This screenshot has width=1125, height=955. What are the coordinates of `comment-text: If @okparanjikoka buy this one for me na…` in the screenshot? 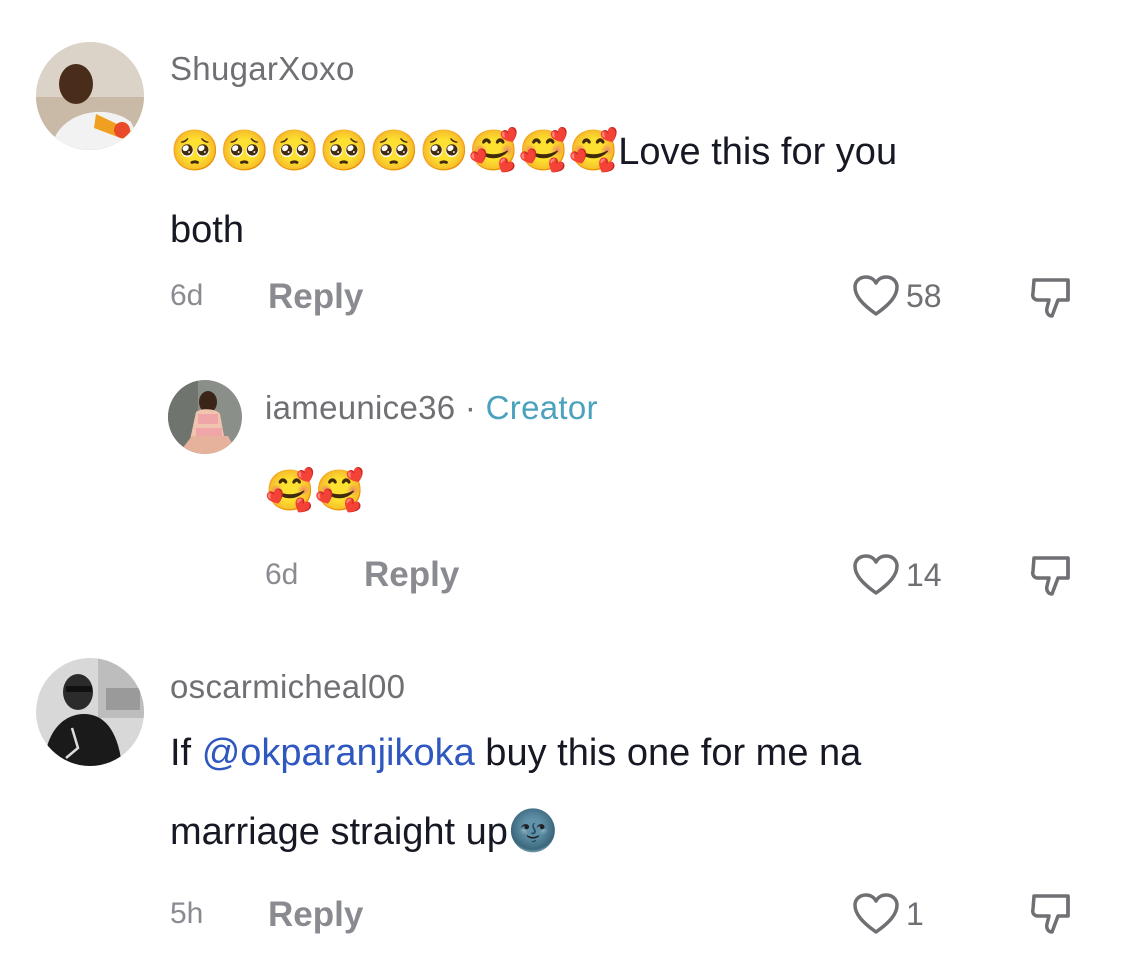 It's located at (515, 792).